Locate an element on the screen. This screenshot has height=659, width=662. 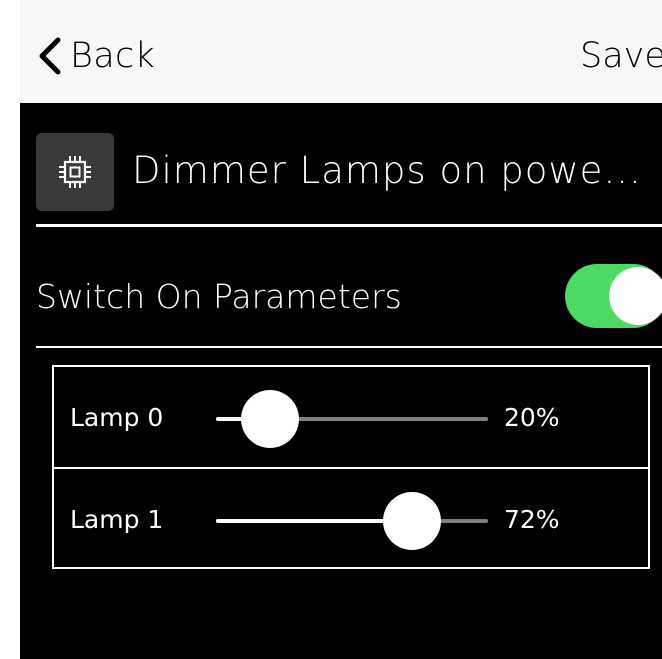
lamp-value: 20% is located at coordinates (532, 417).